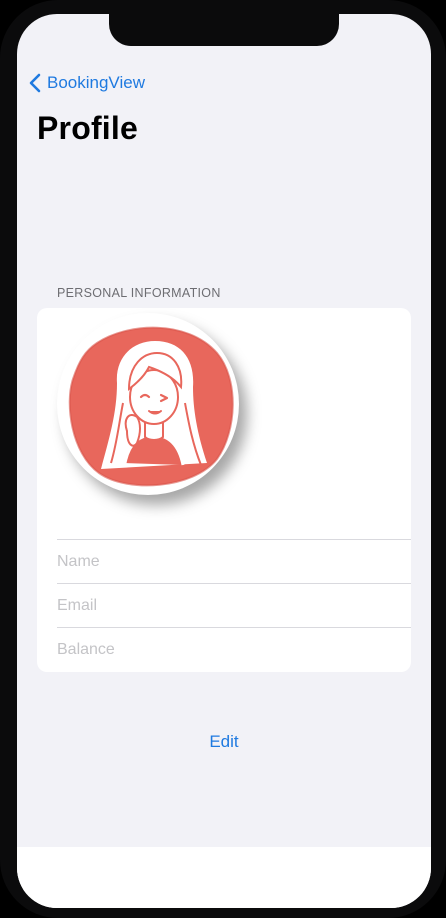 The width and height of the screenshot is (446, 918). What do you see at coordinates (35, 83) in the screenshot?
I see `chevron-left-icon` at bounding box center [35, 83].